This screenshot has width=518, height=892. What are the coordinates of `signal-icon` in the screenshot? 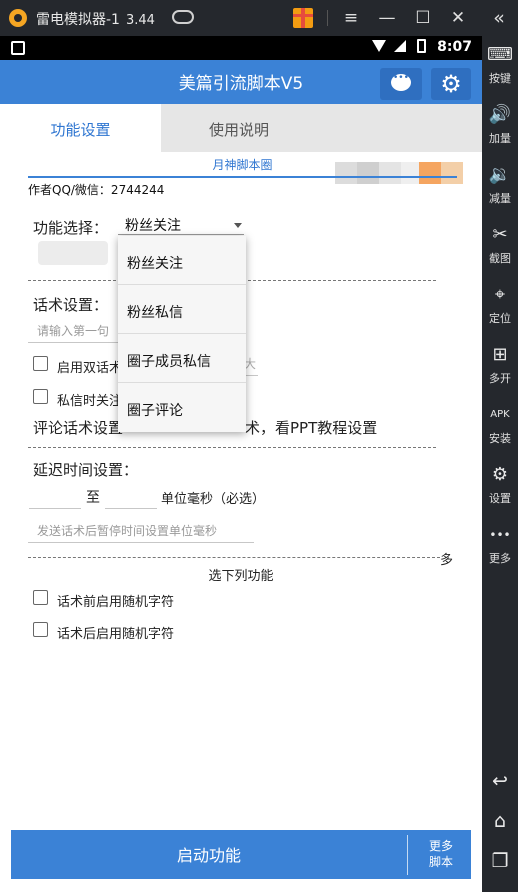 It's located at (400, 46).